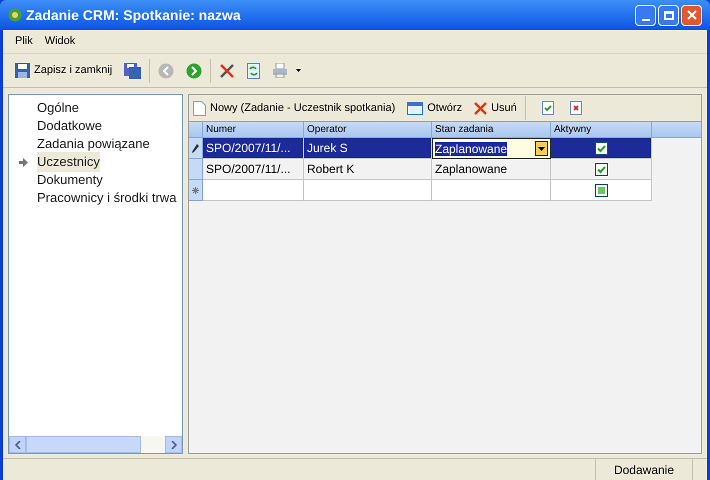 This screenshot has width=710, height=480. I want to click on refresh-icon, so click(253, 70).